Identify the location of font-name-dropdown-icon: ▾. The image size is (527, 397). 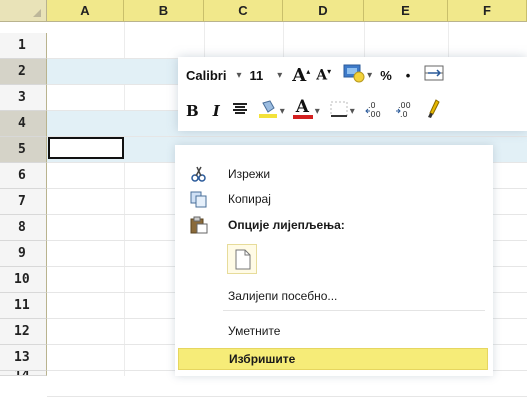
(238, 75).